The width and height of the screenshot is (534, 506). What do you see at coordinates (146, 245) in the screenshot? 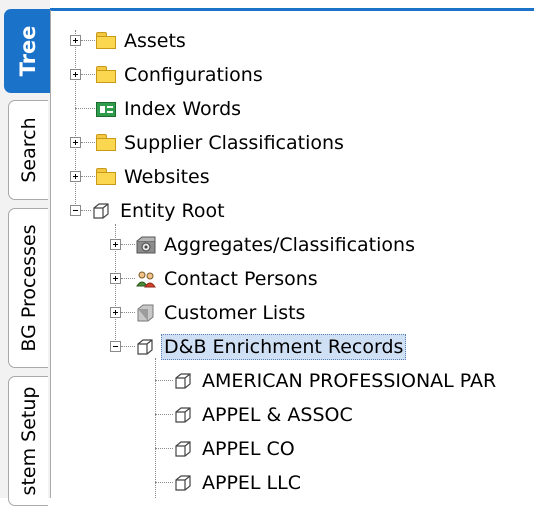
I see `aggregates-icon` at bounding box center [146, 245].